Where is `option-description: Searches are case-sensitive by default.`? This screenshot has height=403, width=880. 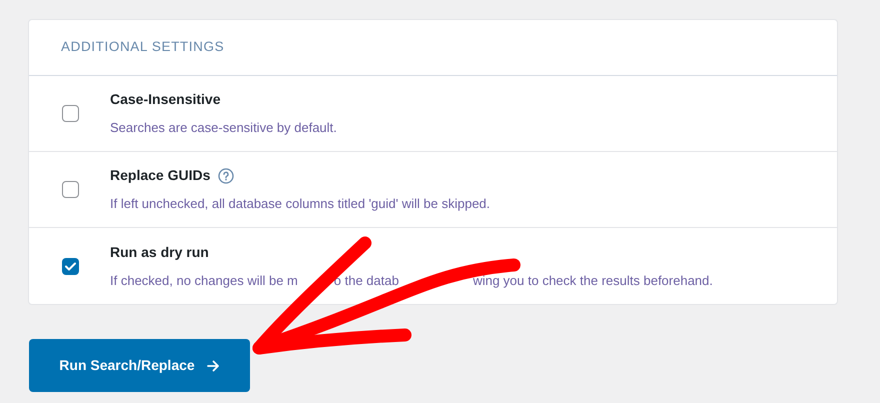
option-description: Searches are case-sensitive by default. is located at coordinates (223, 128).